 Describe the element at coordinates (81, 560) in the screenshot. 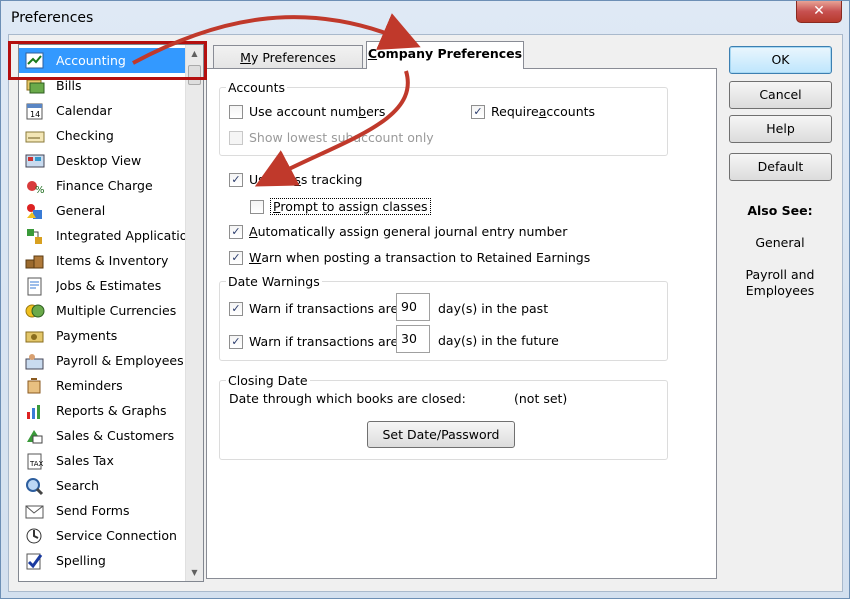

I see `sidebar-item-label: Spelling` at that location.